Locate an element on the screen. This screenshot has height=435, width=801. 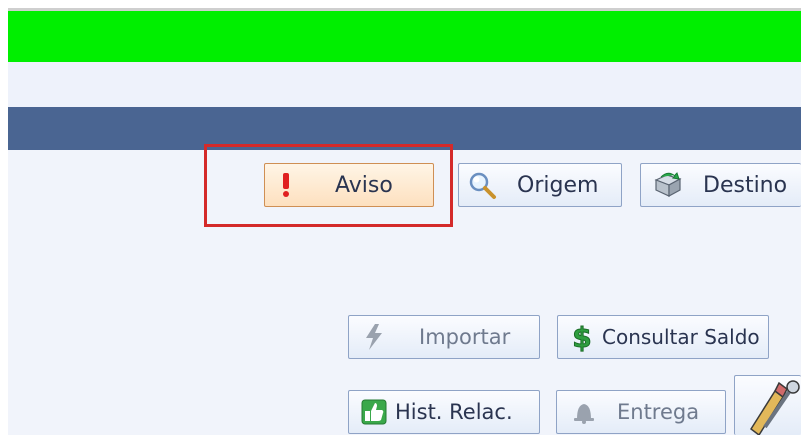
section-header-bar is located at coordinates (404, 128).